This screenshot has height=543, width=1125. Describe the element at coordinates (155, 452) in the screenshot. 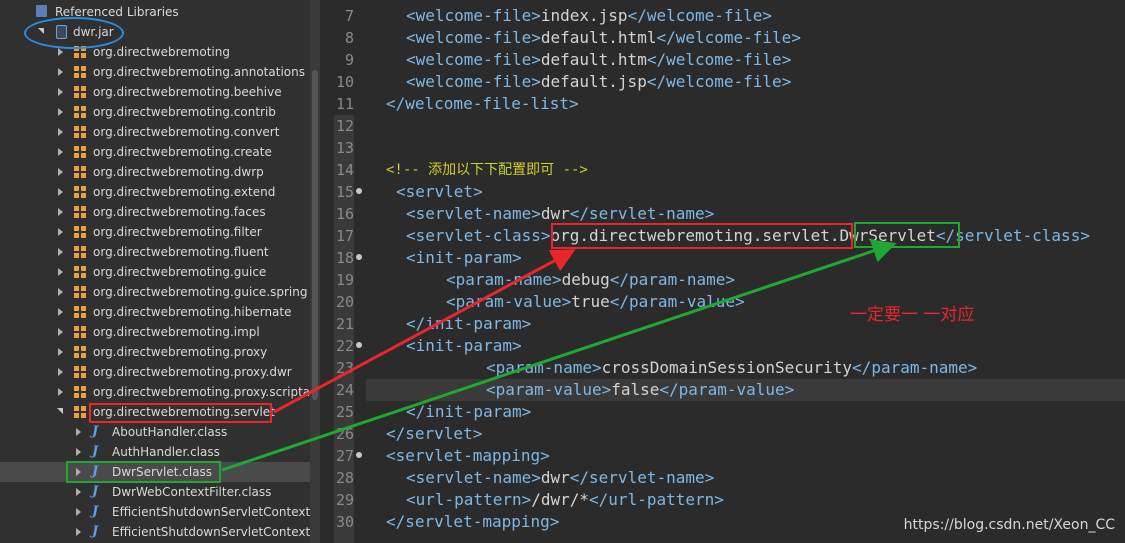

I see `tree-item-class: J AuthHandler.class` at that location.